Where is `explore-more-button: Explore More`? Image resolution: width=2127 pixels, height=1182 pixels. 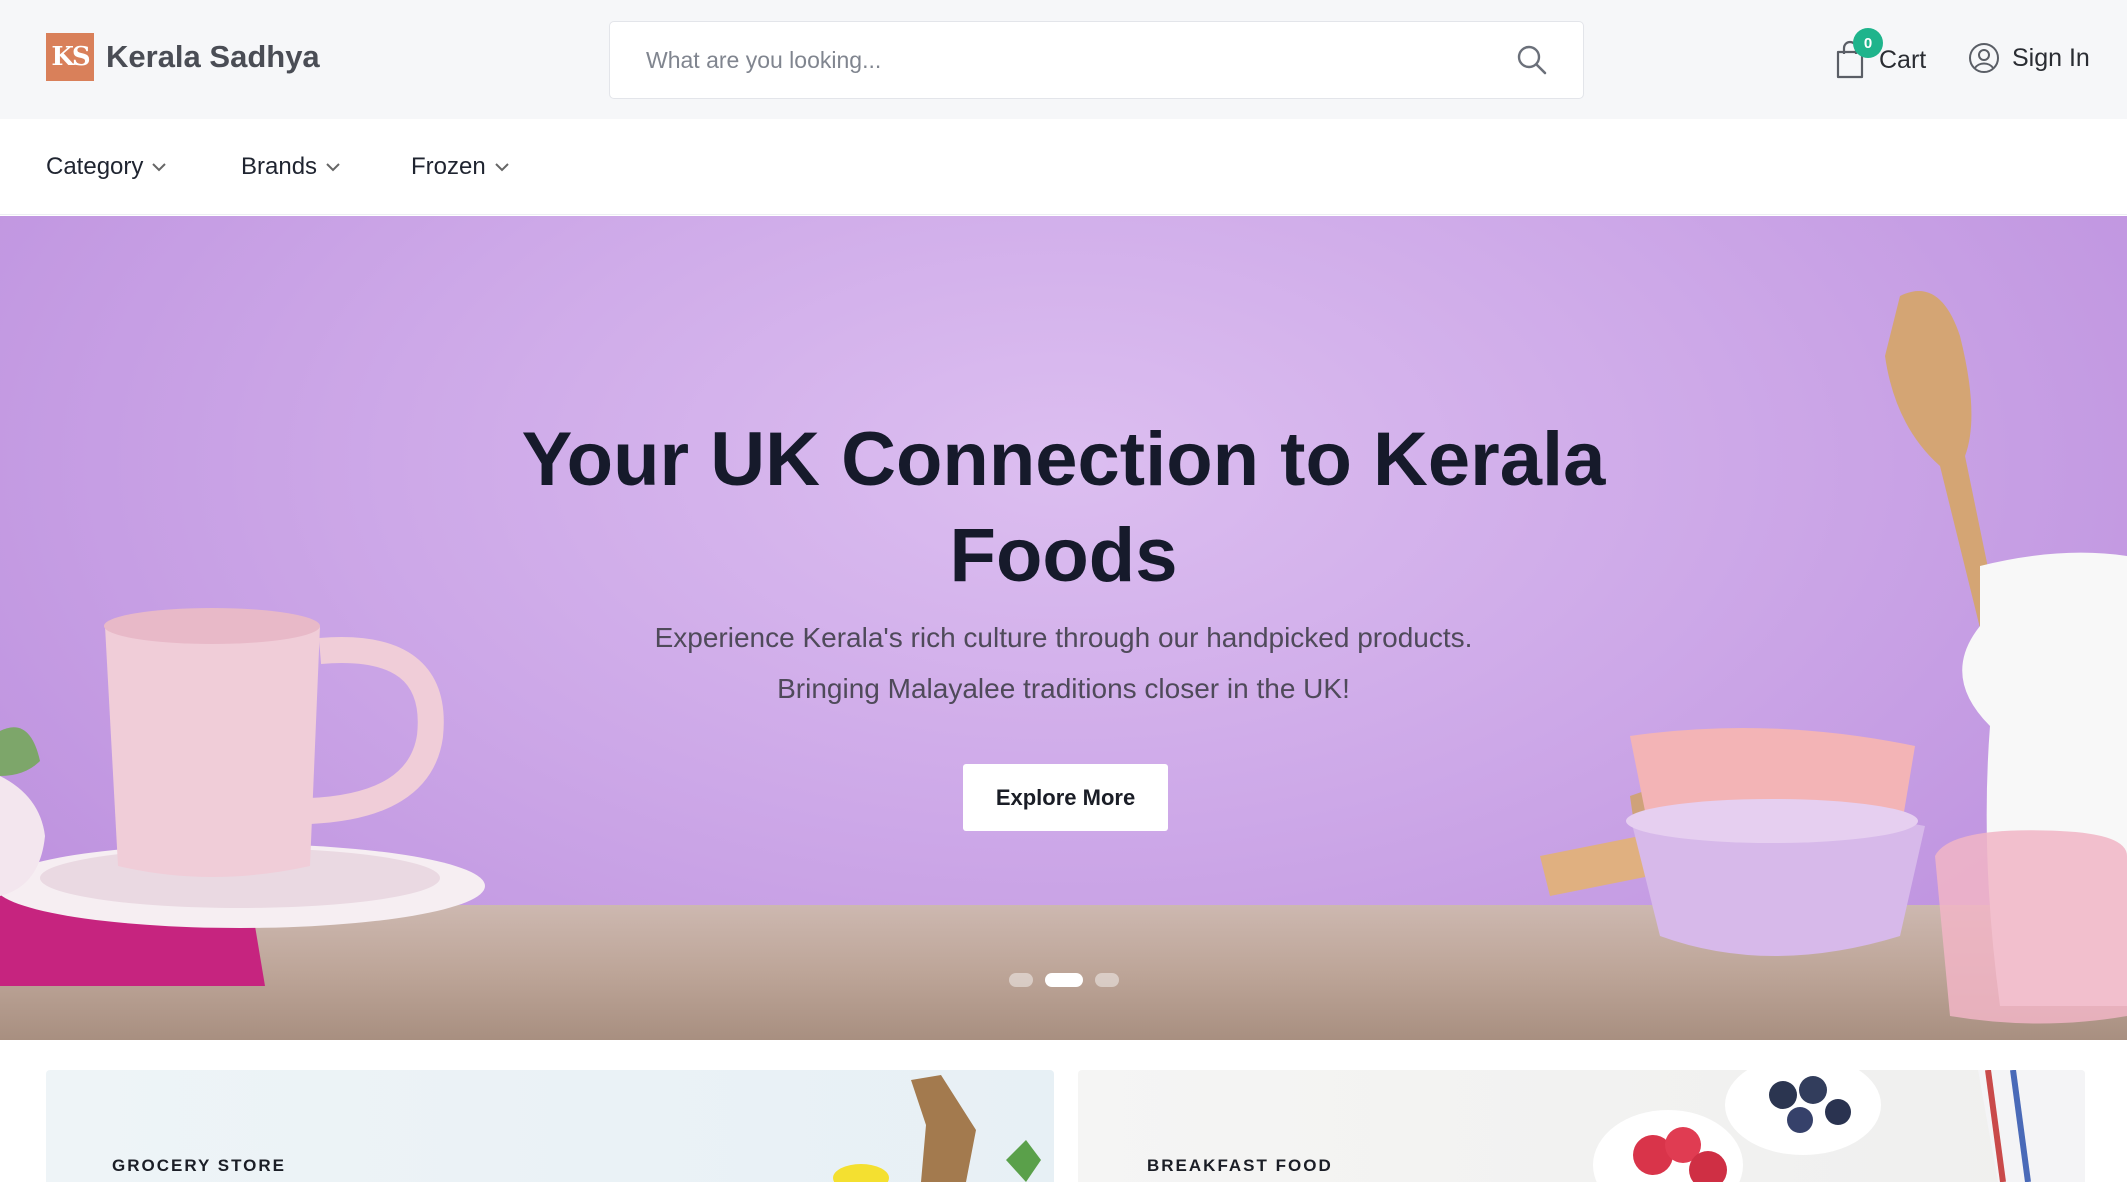 explore-more-button: Explore More is located at coordinates (1065, 797).